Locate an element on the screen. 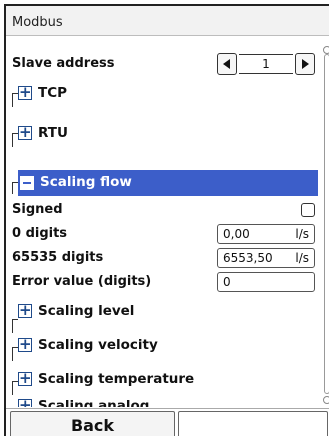 This screenshot has height=436, width=329. increment-button is located at coordinates (305, 64).